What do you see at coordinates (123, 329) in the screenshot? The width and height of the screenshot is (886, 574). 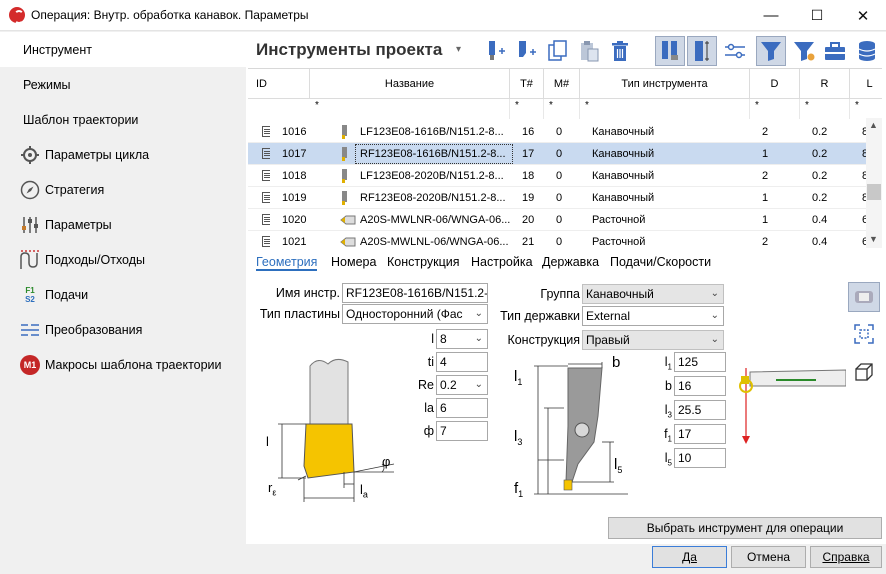 I see `sidebar-item-transforms: Преобразования` at bounding box center [123, 329].